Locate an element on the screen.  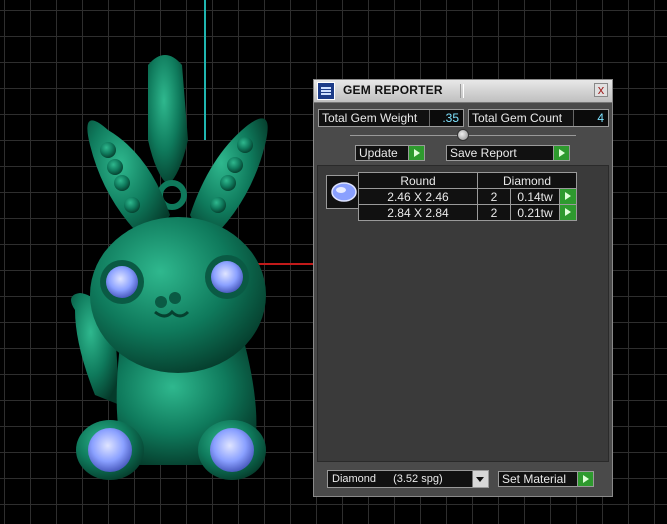
material-spg: (3.52 spg) is located at coordinates (418, 479).